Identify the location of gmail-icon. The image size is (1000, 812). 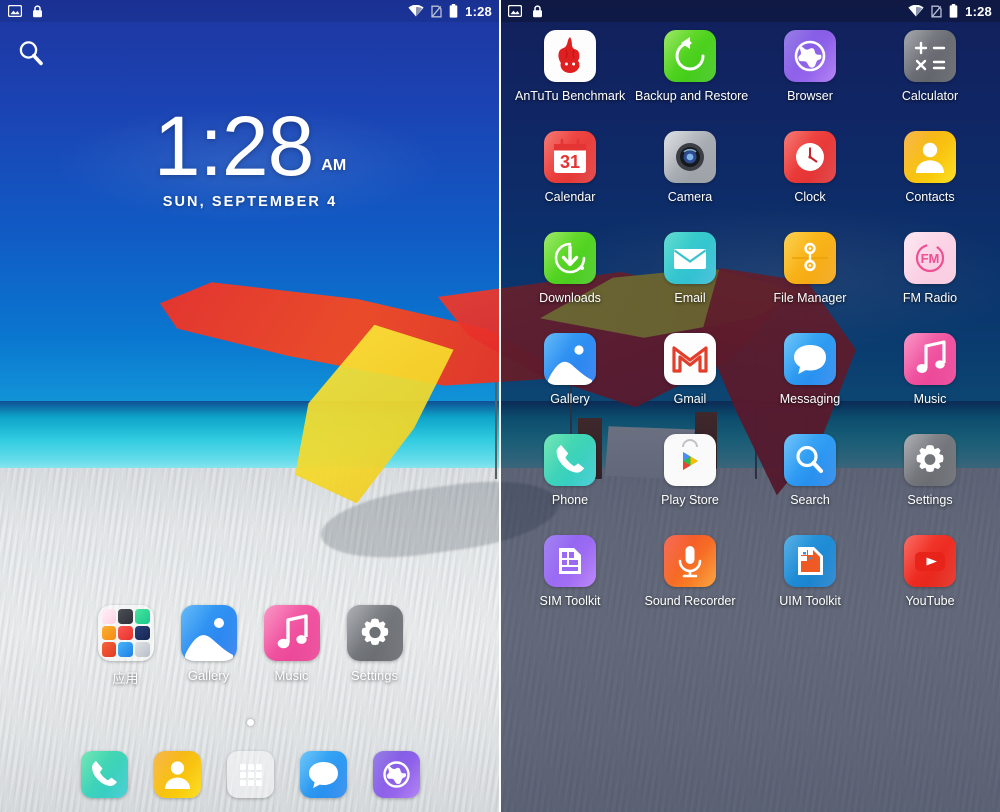
(690, 359).